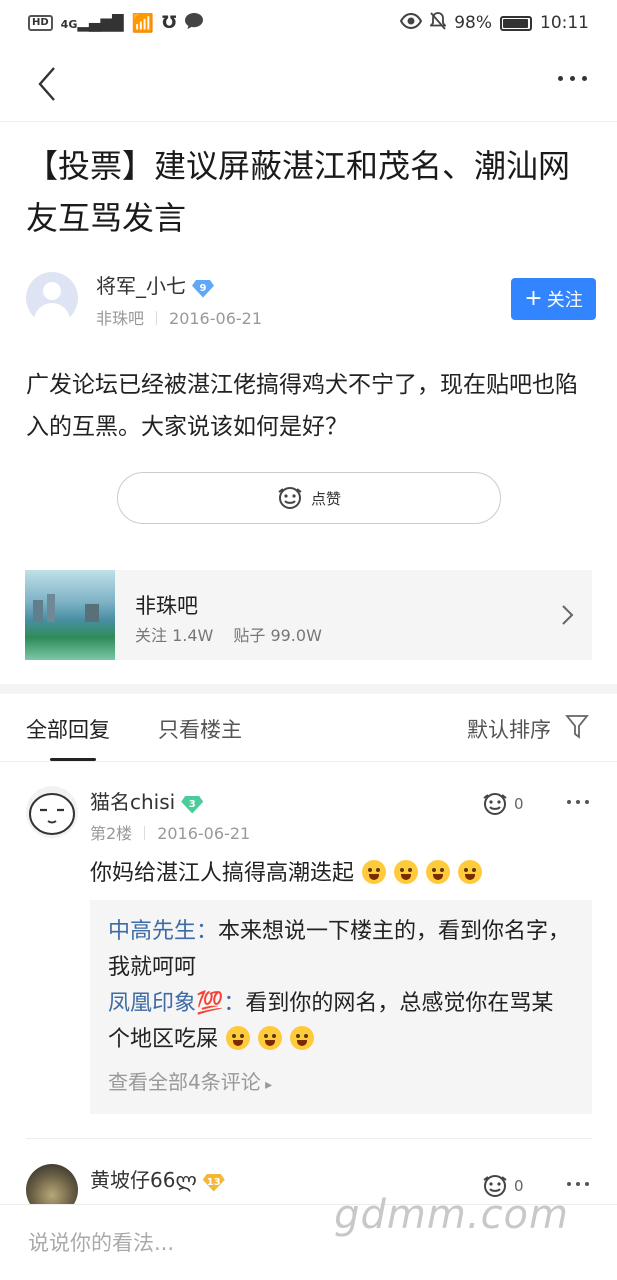 This screenshot has height=1280, width=617. Describe the element at coordinates (92, 23) in the screenshot. I see `signal-icon: 4G▂▄▆█` at that location.